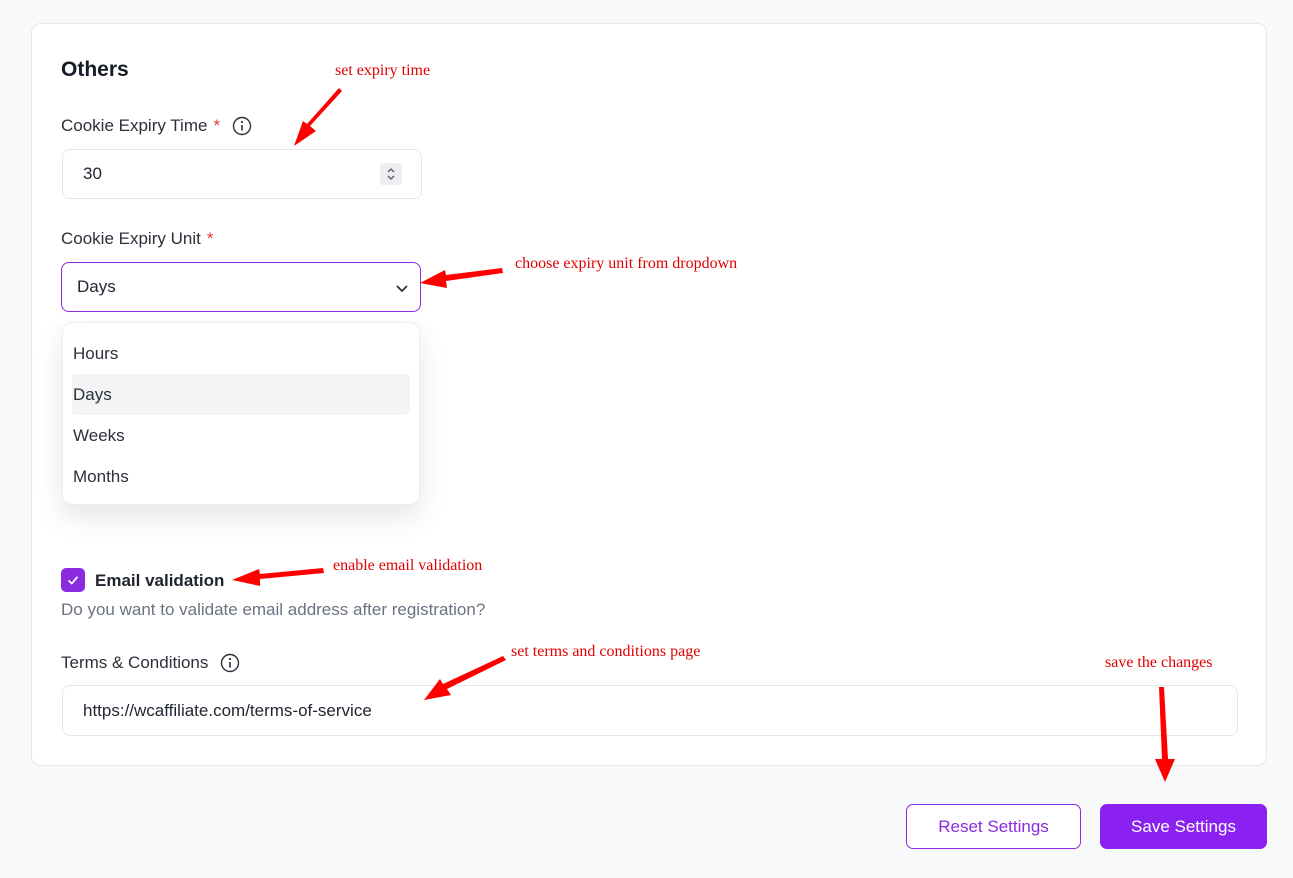  Describe the element at coordinates (241, 476) in the screenshot. I see `dropdown-option-months: Months` at that location.